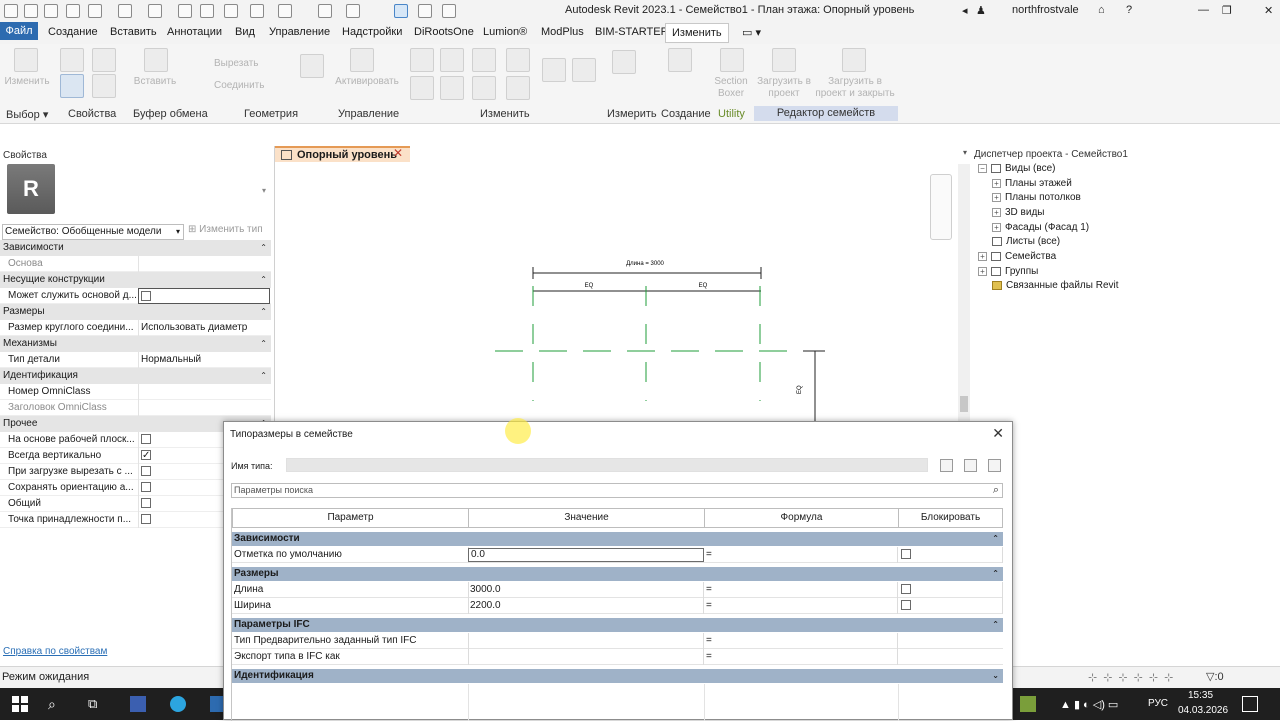 The width and height of the screenshot is (1280, 721). What do you see at coordinates (950, 518) in the screenshot?
I see `column-lock: Блокировать` at bounding box center [950, 518].